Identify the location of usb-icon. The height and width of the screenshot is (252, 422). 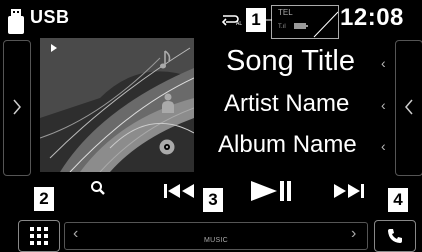
(16, 21).